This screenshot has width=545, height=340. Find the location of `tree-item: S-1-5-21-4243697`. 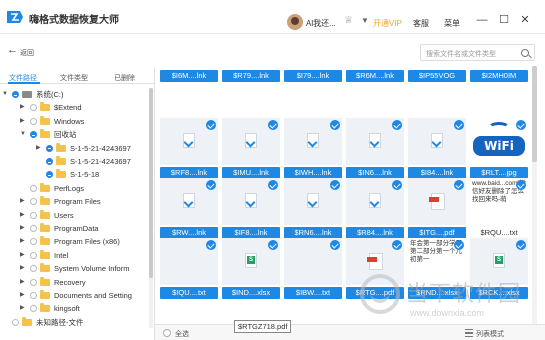

tree-item: S-1-5-21-4243697 is located at coordinates (74, 161).